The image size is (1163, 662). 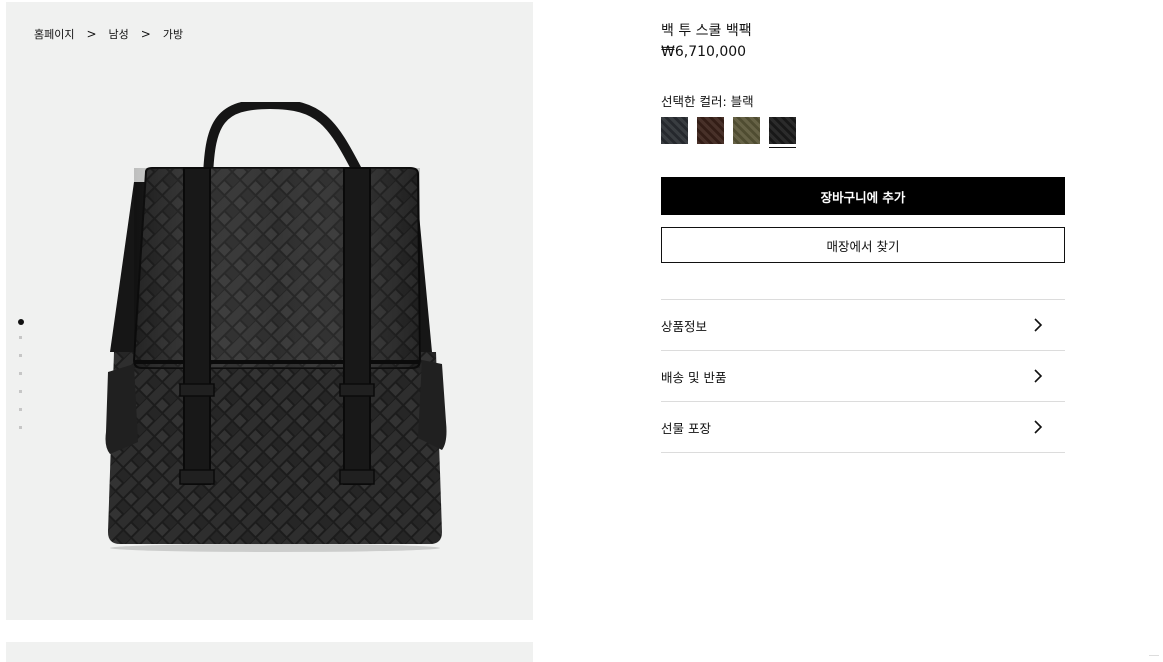 I want to click on accordion-shipping-returns: 배송 및 반품, so click(x=863, y=376).